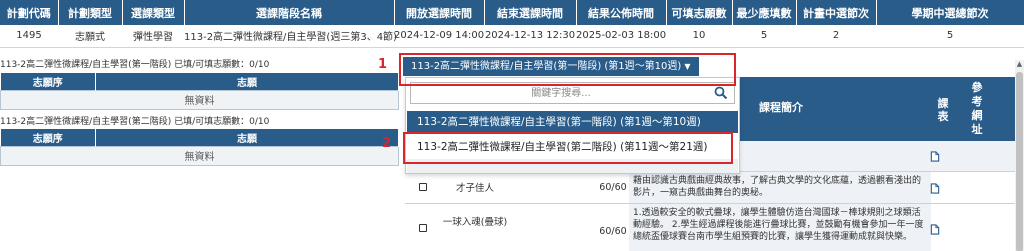  Describe the element at coordinates (950, 12) in the screenshot. I see `plan-header-cell: 學期中選總節次` at that location.